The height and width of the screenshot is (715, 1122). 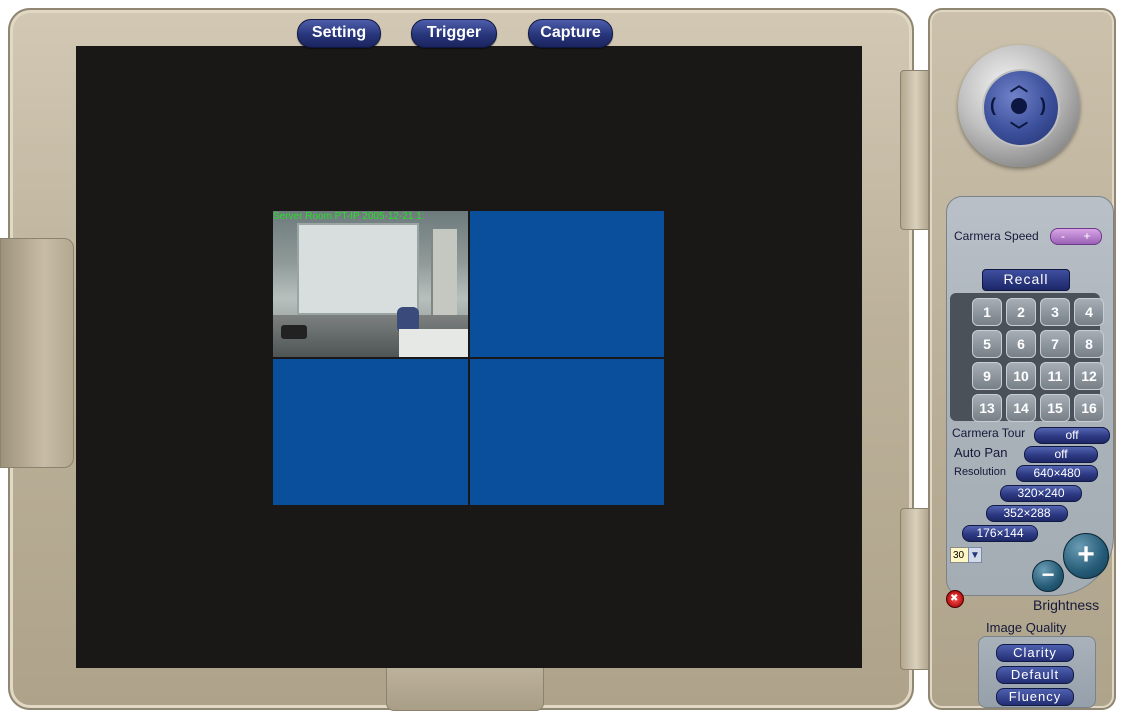 I want to click on camera-speed-control: - +, so click(x=1076, y=236).